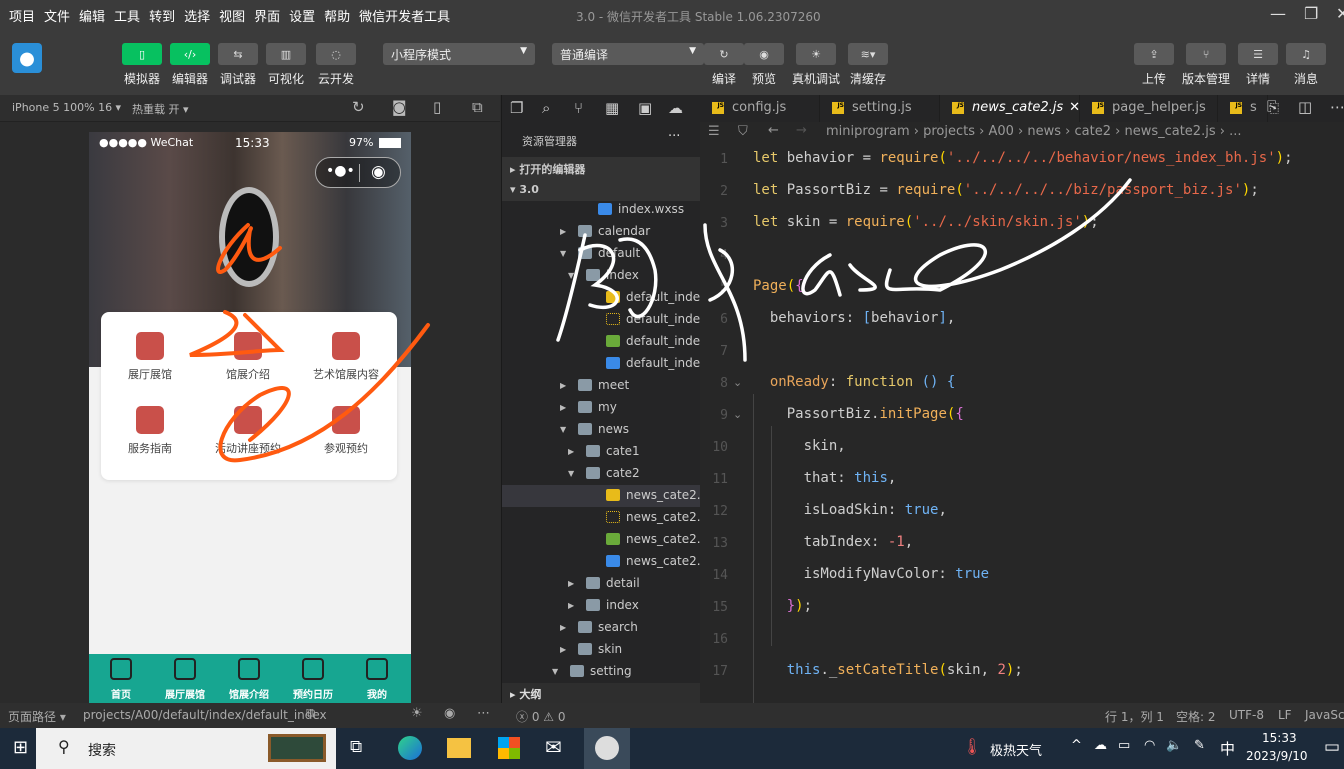 The height and width of the screenshot is (769, 1344). What do you see at coordinates (410, 748) in the screenshot?
I see `edge-icon` at bounding box center [410, 748].